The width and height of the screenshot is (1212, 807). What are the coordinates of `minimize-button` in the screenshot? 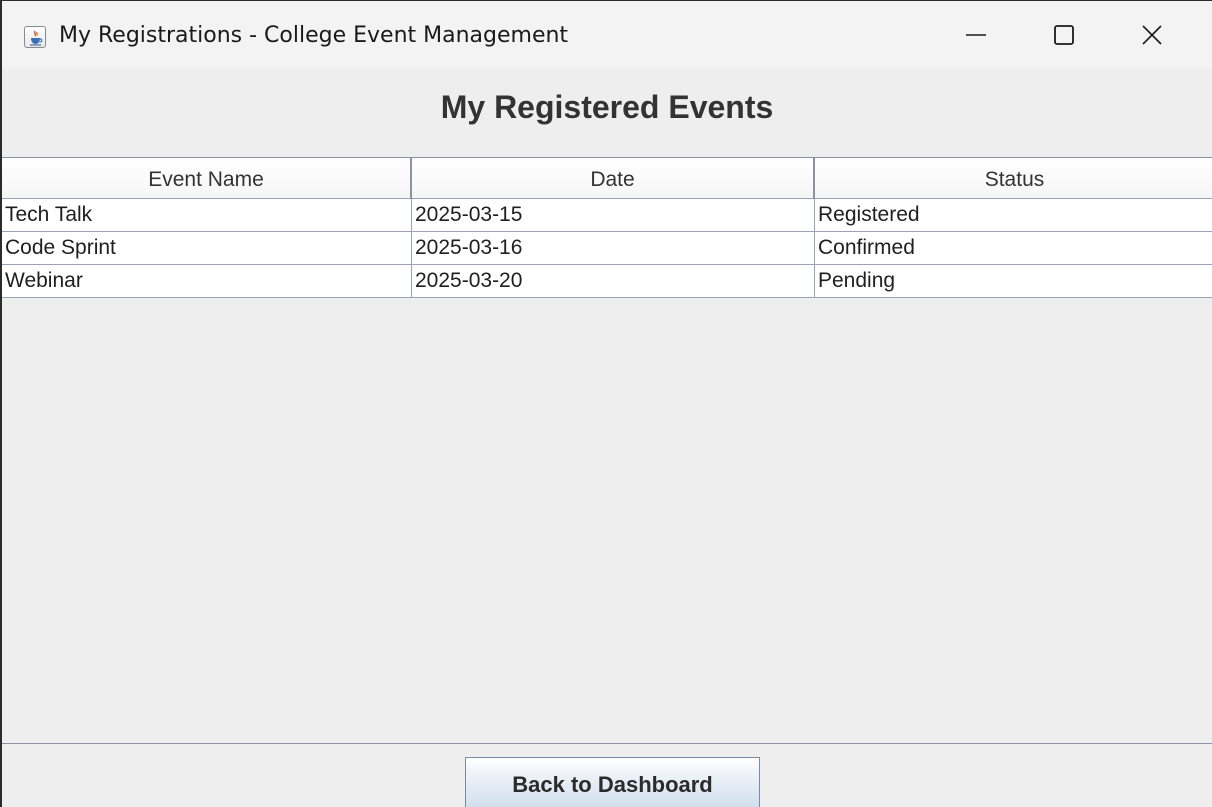 It's located at (976, 35).